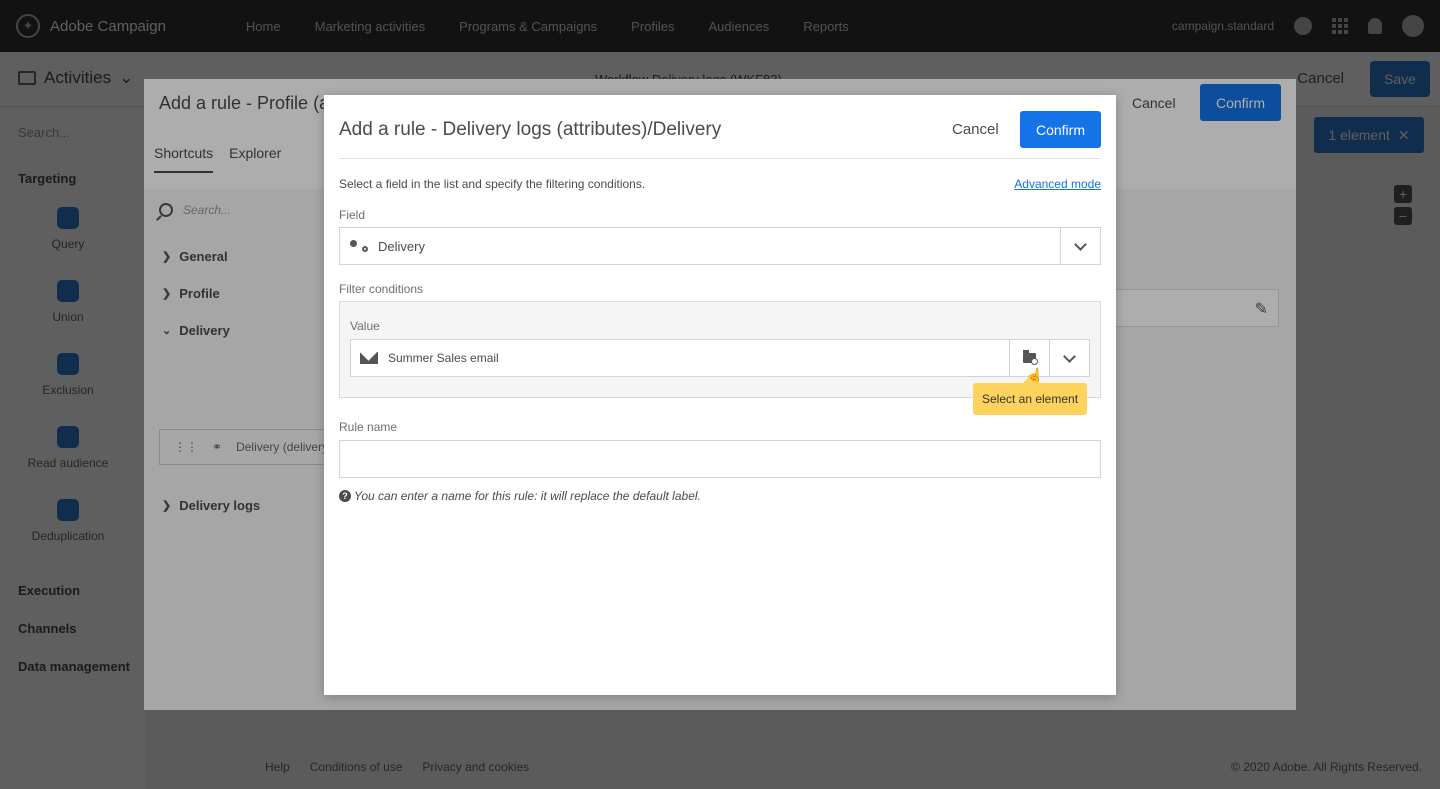 This screenshot has height=789, width=1440. Describe the element at coordinates (1060, 129) in the screenshot. I see `confirm-button: Confirm` at that location.